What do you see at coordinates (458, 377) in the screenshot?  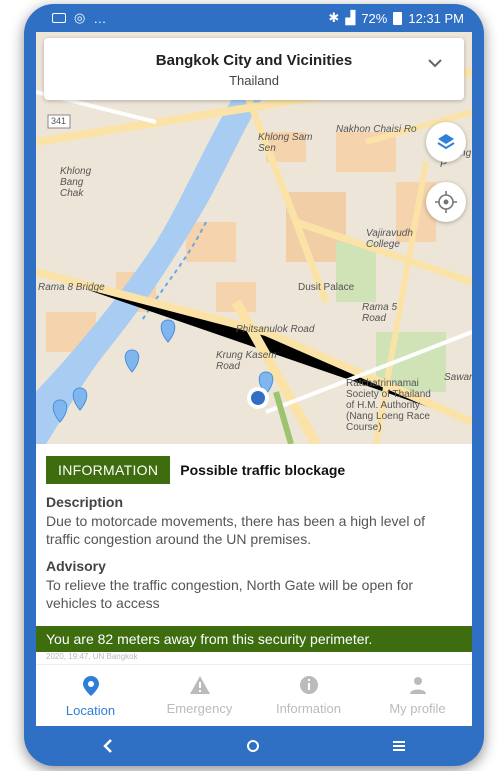 I see `map-label-sawan: Sawan` at bounding box center [458, 377].